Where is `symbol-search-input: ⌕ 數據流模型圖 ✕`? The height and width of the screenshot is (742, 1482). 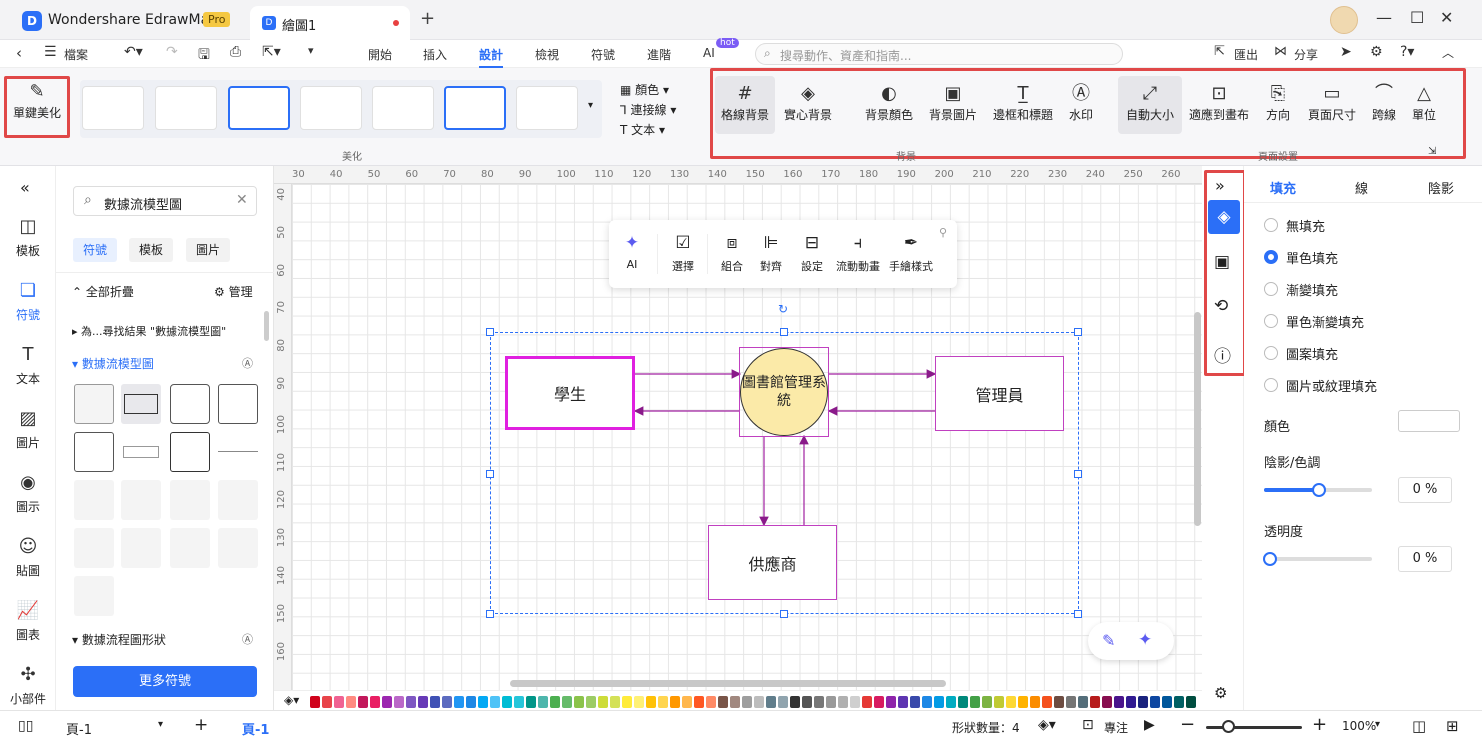
symbol-search-input: ⌕ 數據流模型圖 ✕ is located at coordinates (165, 201).